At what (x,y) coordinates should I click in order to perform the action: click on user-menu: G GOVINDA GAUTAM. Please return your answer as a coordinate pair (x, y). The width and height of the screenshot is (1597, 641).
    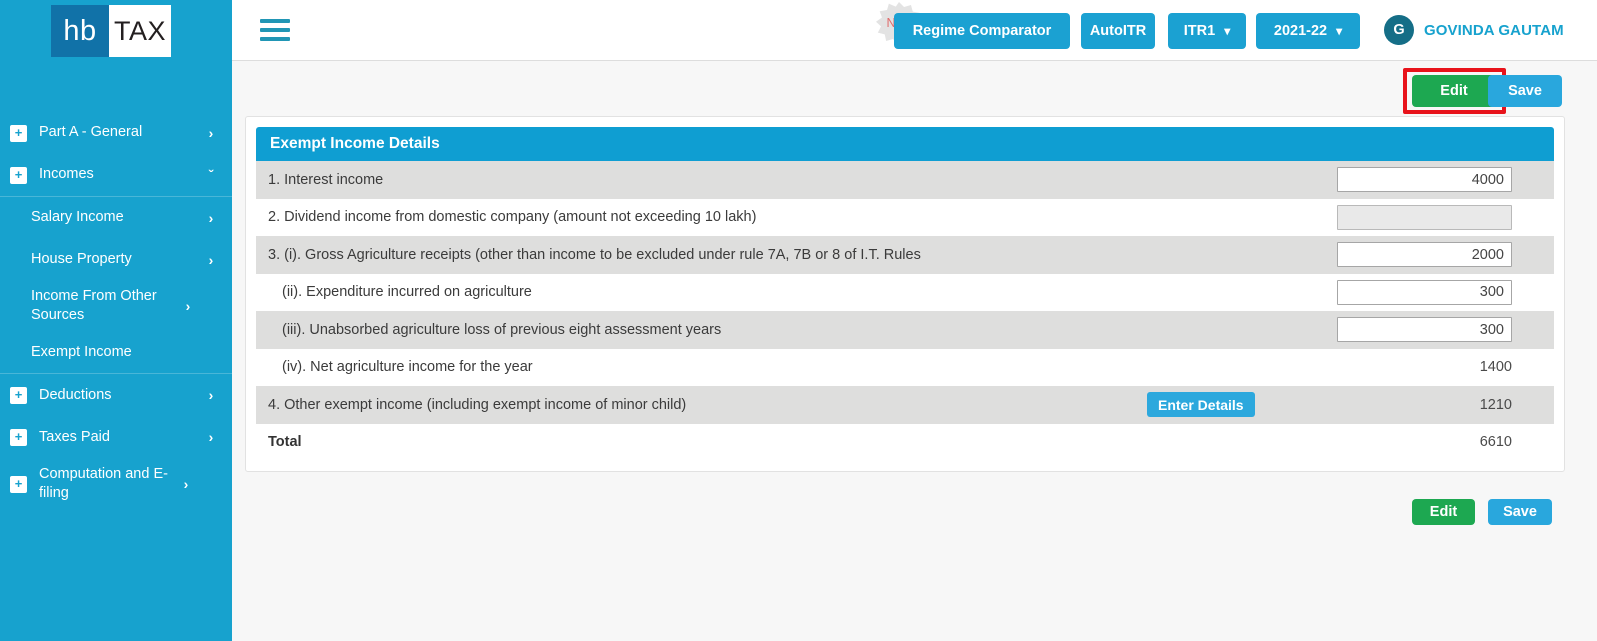
    Looking at the image, I should click on (1474, 30).